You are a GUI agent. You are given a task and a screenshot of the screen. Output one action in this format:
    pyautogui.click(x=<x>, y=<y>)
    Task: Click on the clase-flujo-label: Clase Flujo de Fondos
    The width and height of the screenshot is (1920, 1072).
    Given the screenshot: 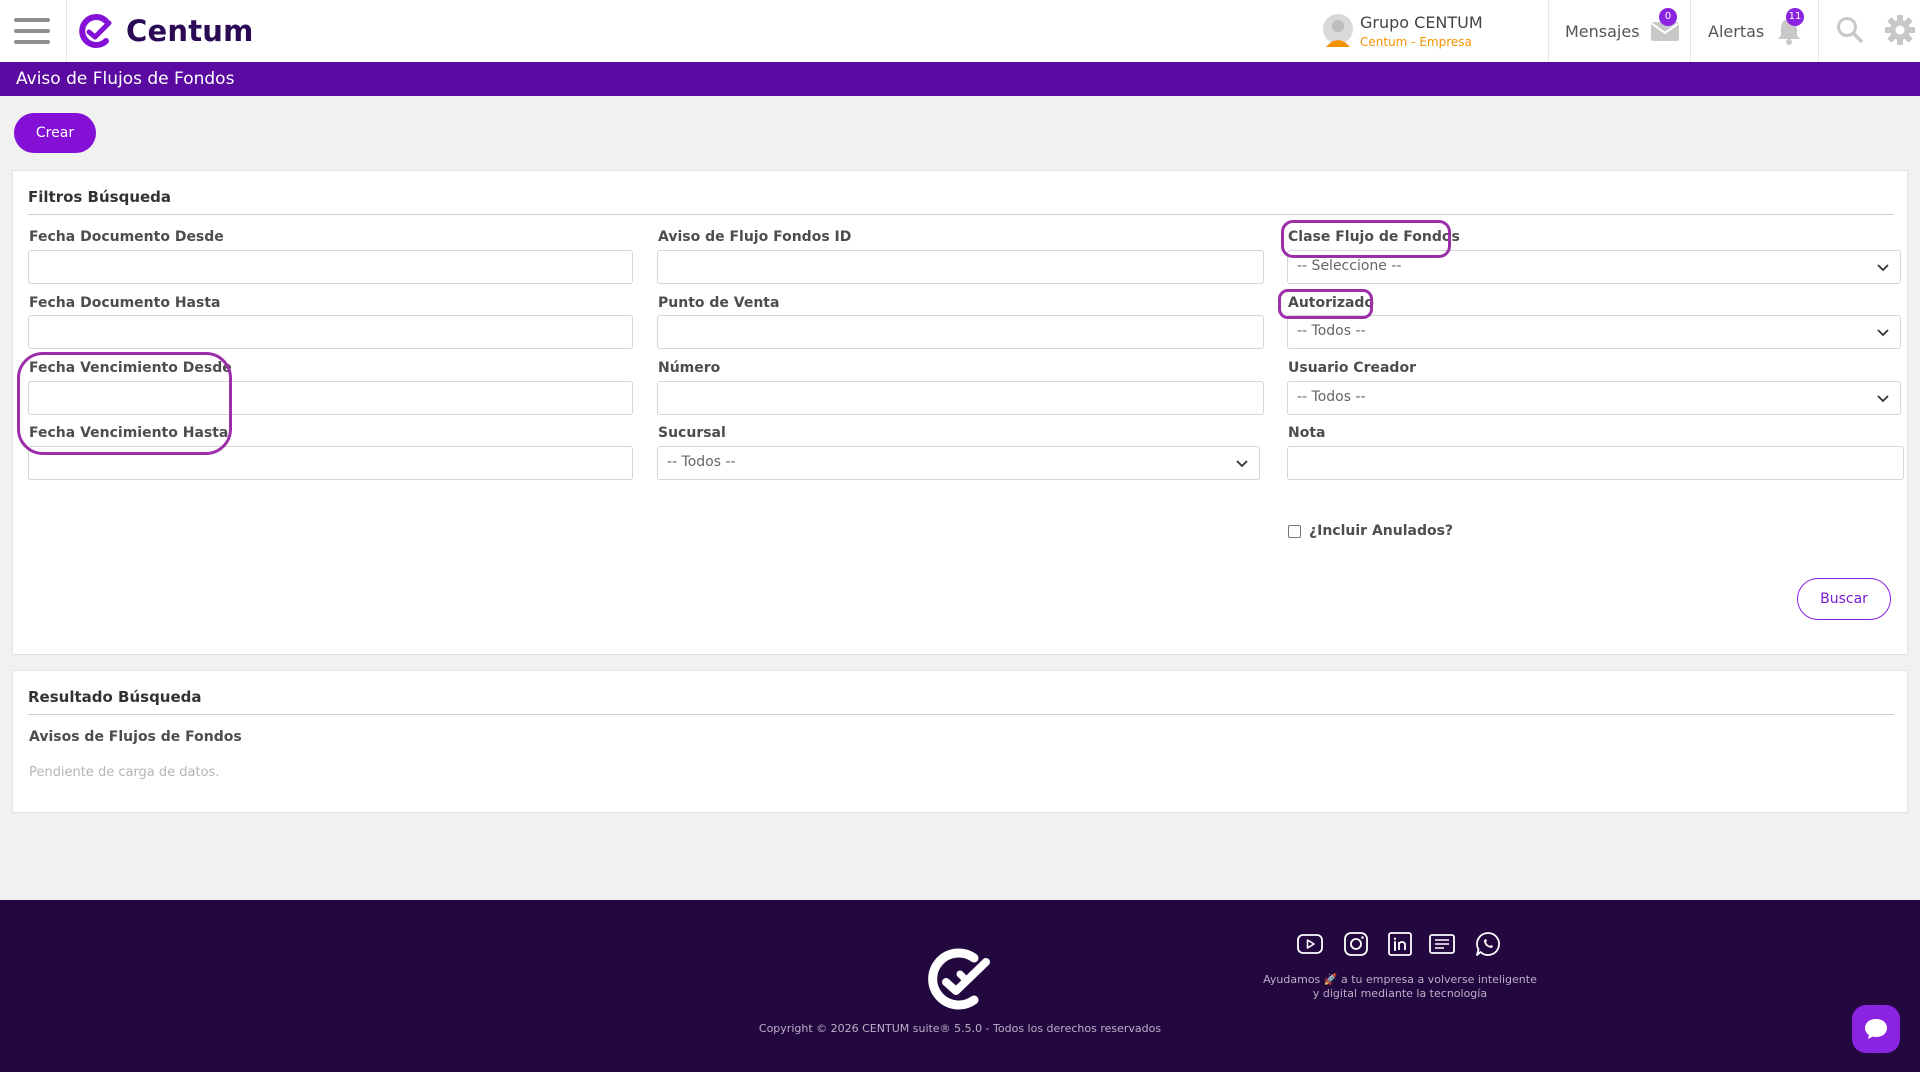 What is the action you would take?
    pyautogui.click(x=1374, y=237)
    